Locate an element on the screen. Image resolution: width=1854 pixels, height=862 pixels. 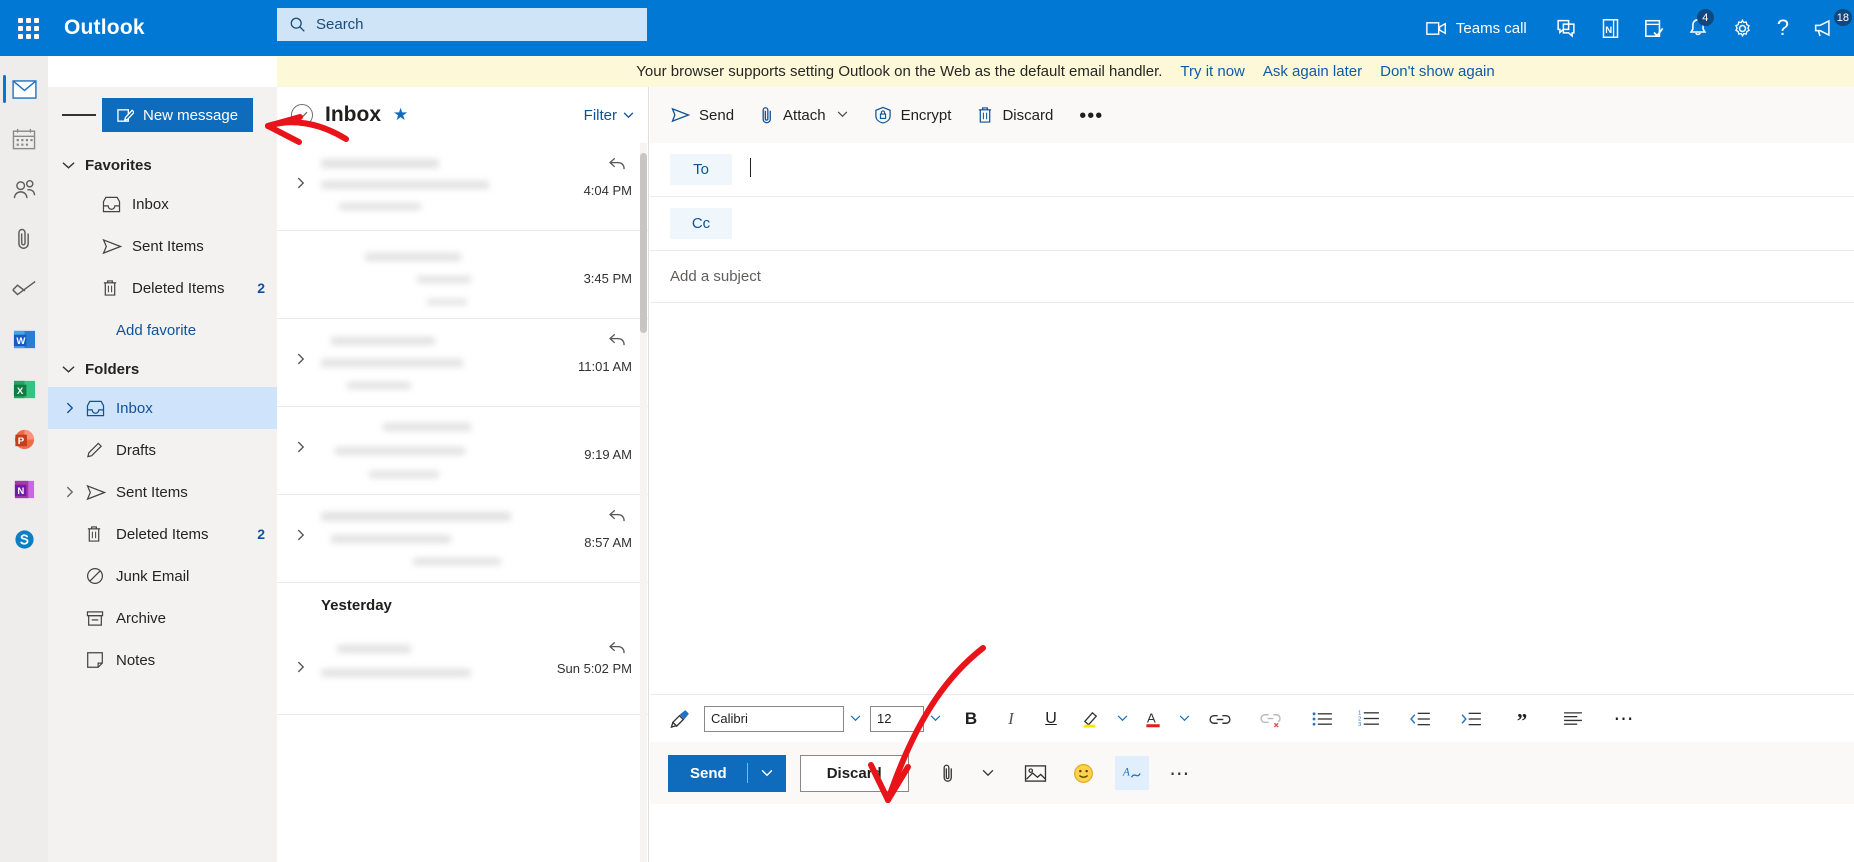
italic-button: I is located at coordinates (1011, 719).